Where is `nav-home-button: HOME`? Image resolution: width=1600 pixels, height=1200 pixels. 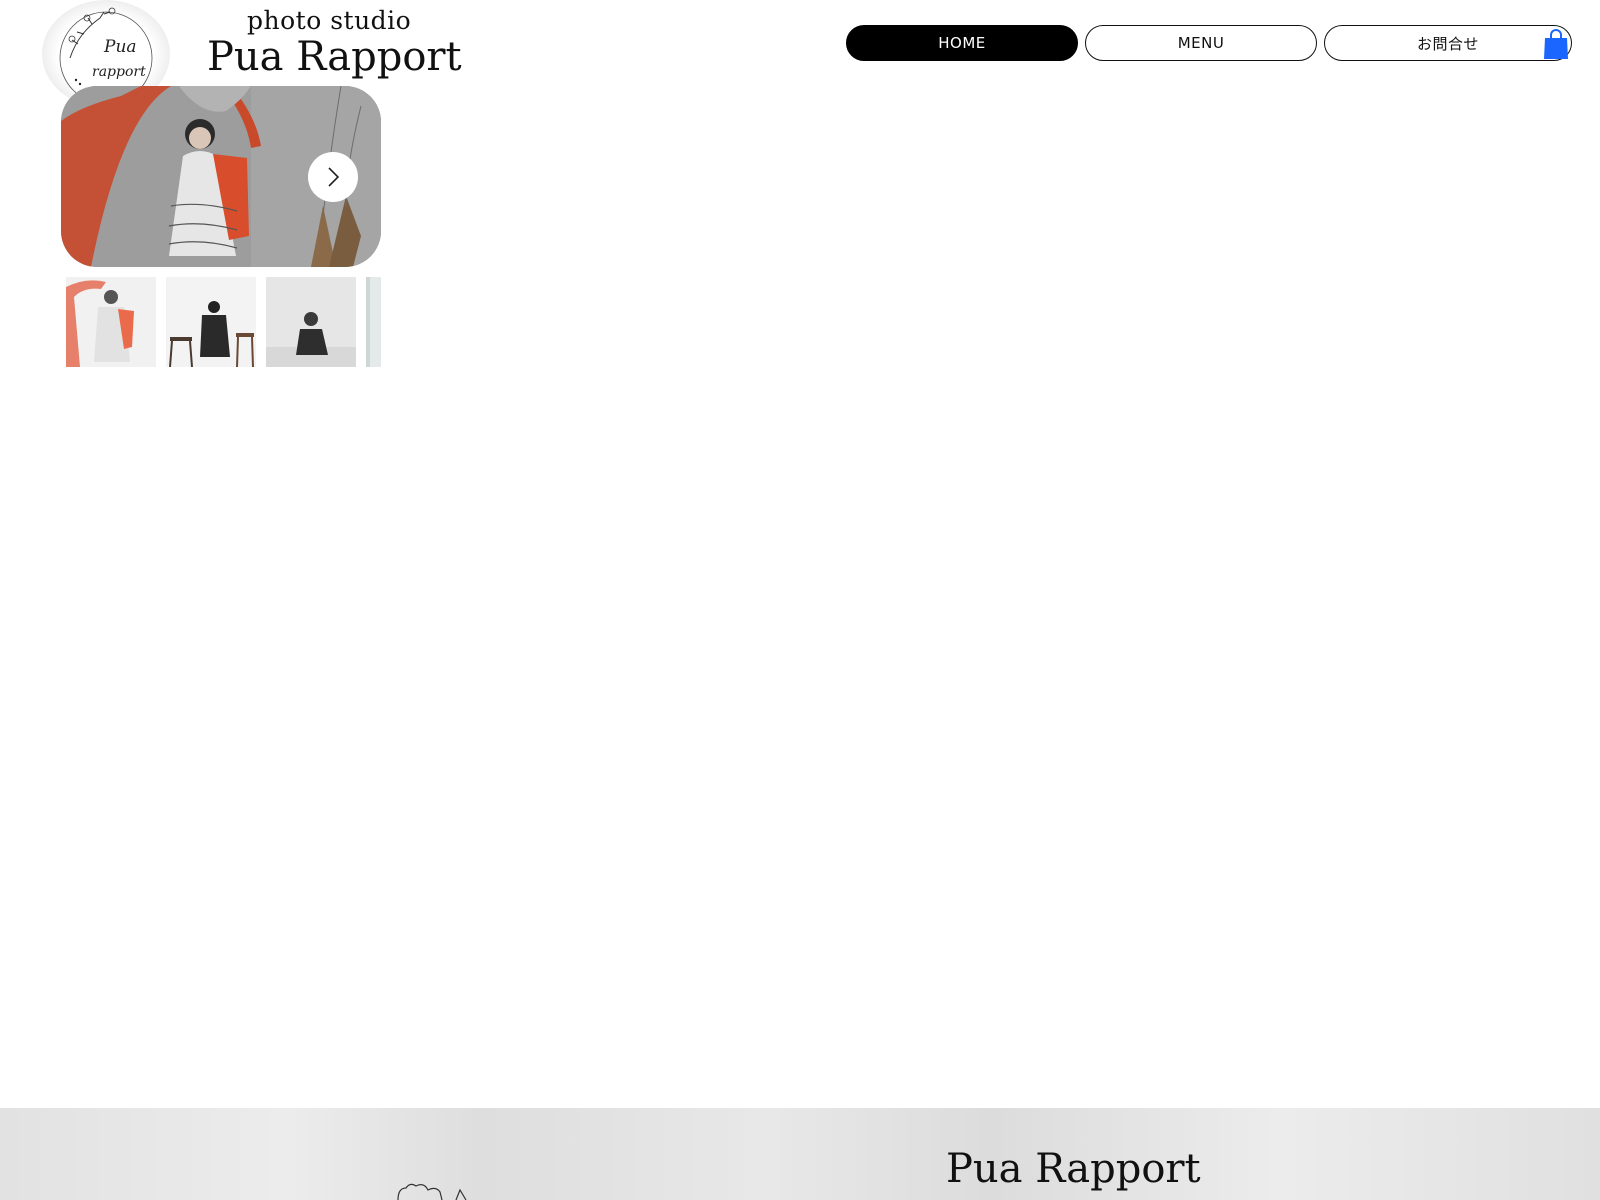
nav-home-button: HOME is located at coordinates (962, 43).